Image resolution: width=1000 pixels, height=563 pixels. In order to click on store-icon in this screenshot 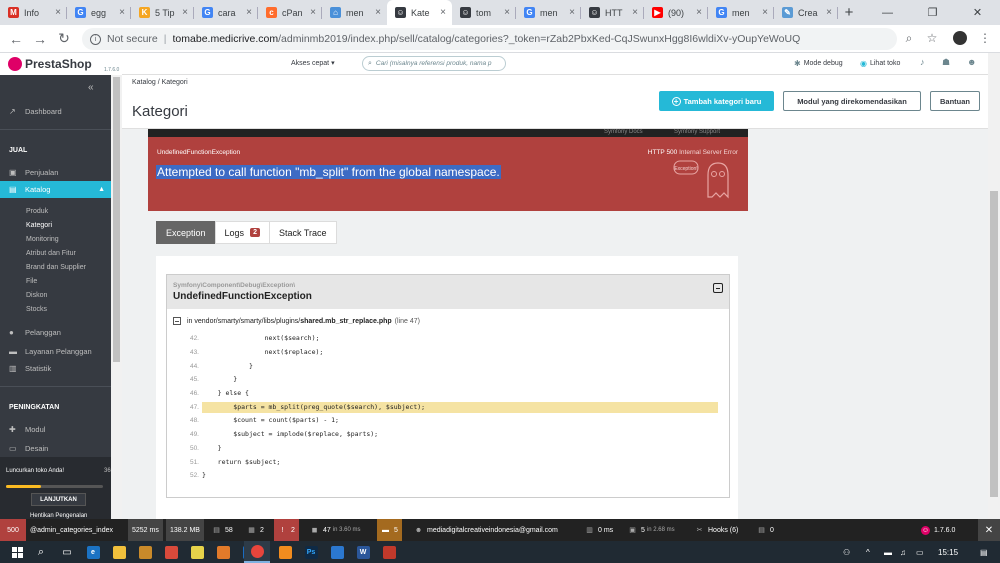, I will do `click(145, 552)`.